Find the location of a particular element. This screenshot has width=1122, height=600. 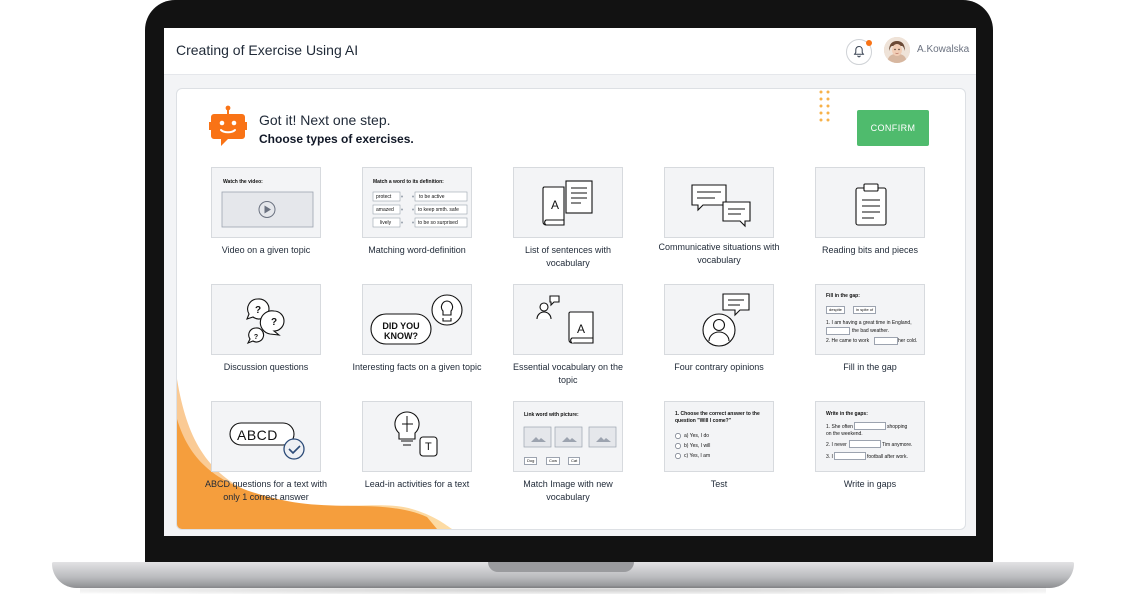

tile-label: Interesting facts on a given topic is located at coordinates (417, 367).